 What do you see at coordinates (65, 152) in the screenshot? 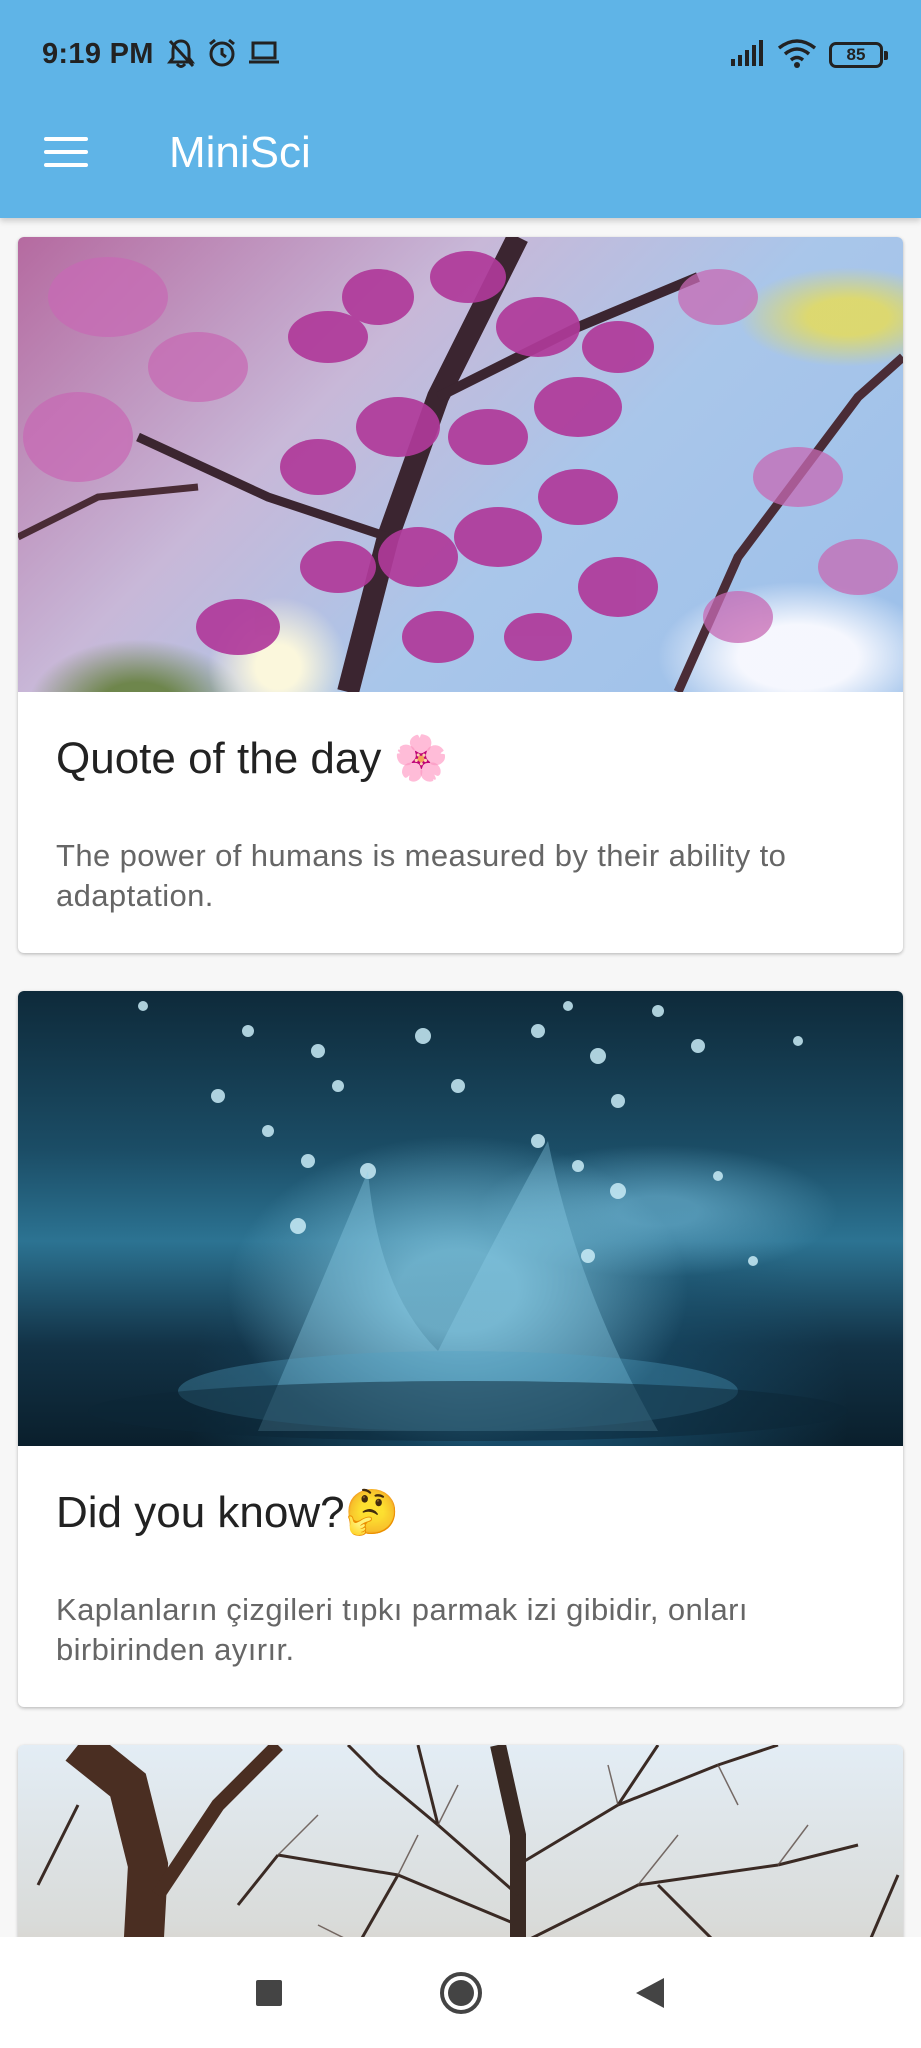
I see `hamburger-menu-icon` at bounding box center [65, 152].